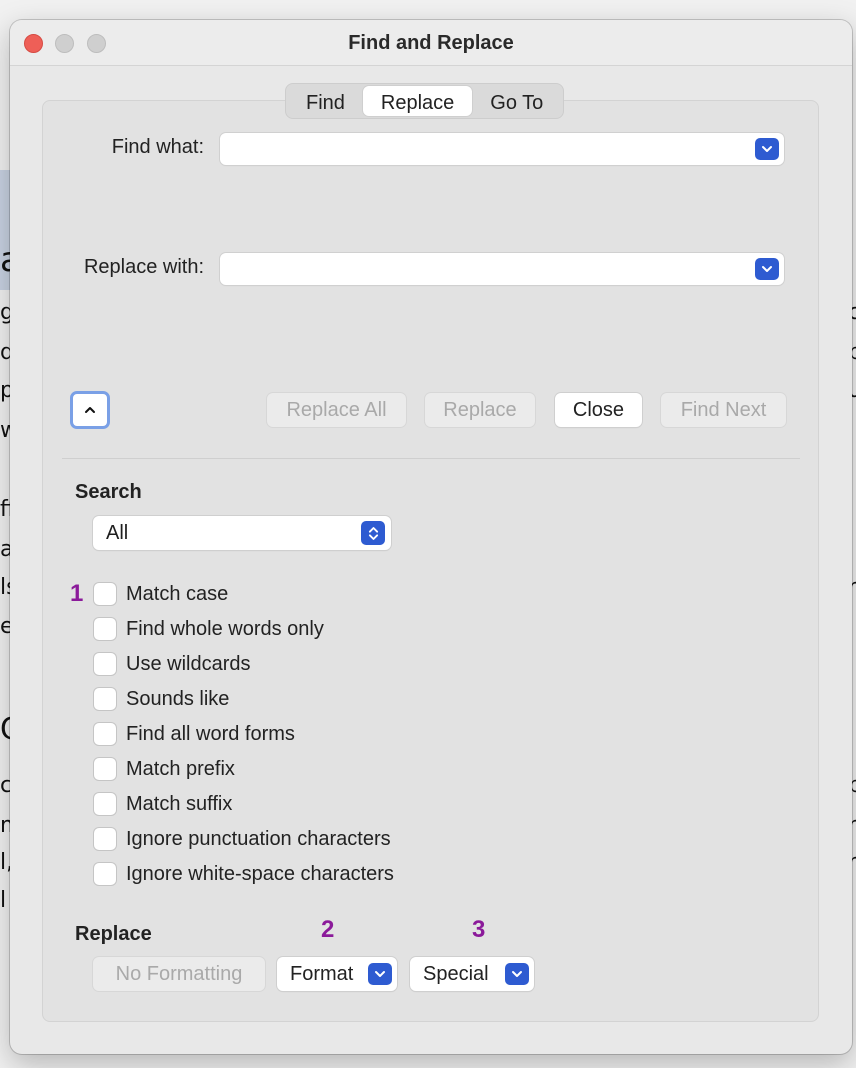  I want to click on option-match-case: Match case, so click(161, 594).